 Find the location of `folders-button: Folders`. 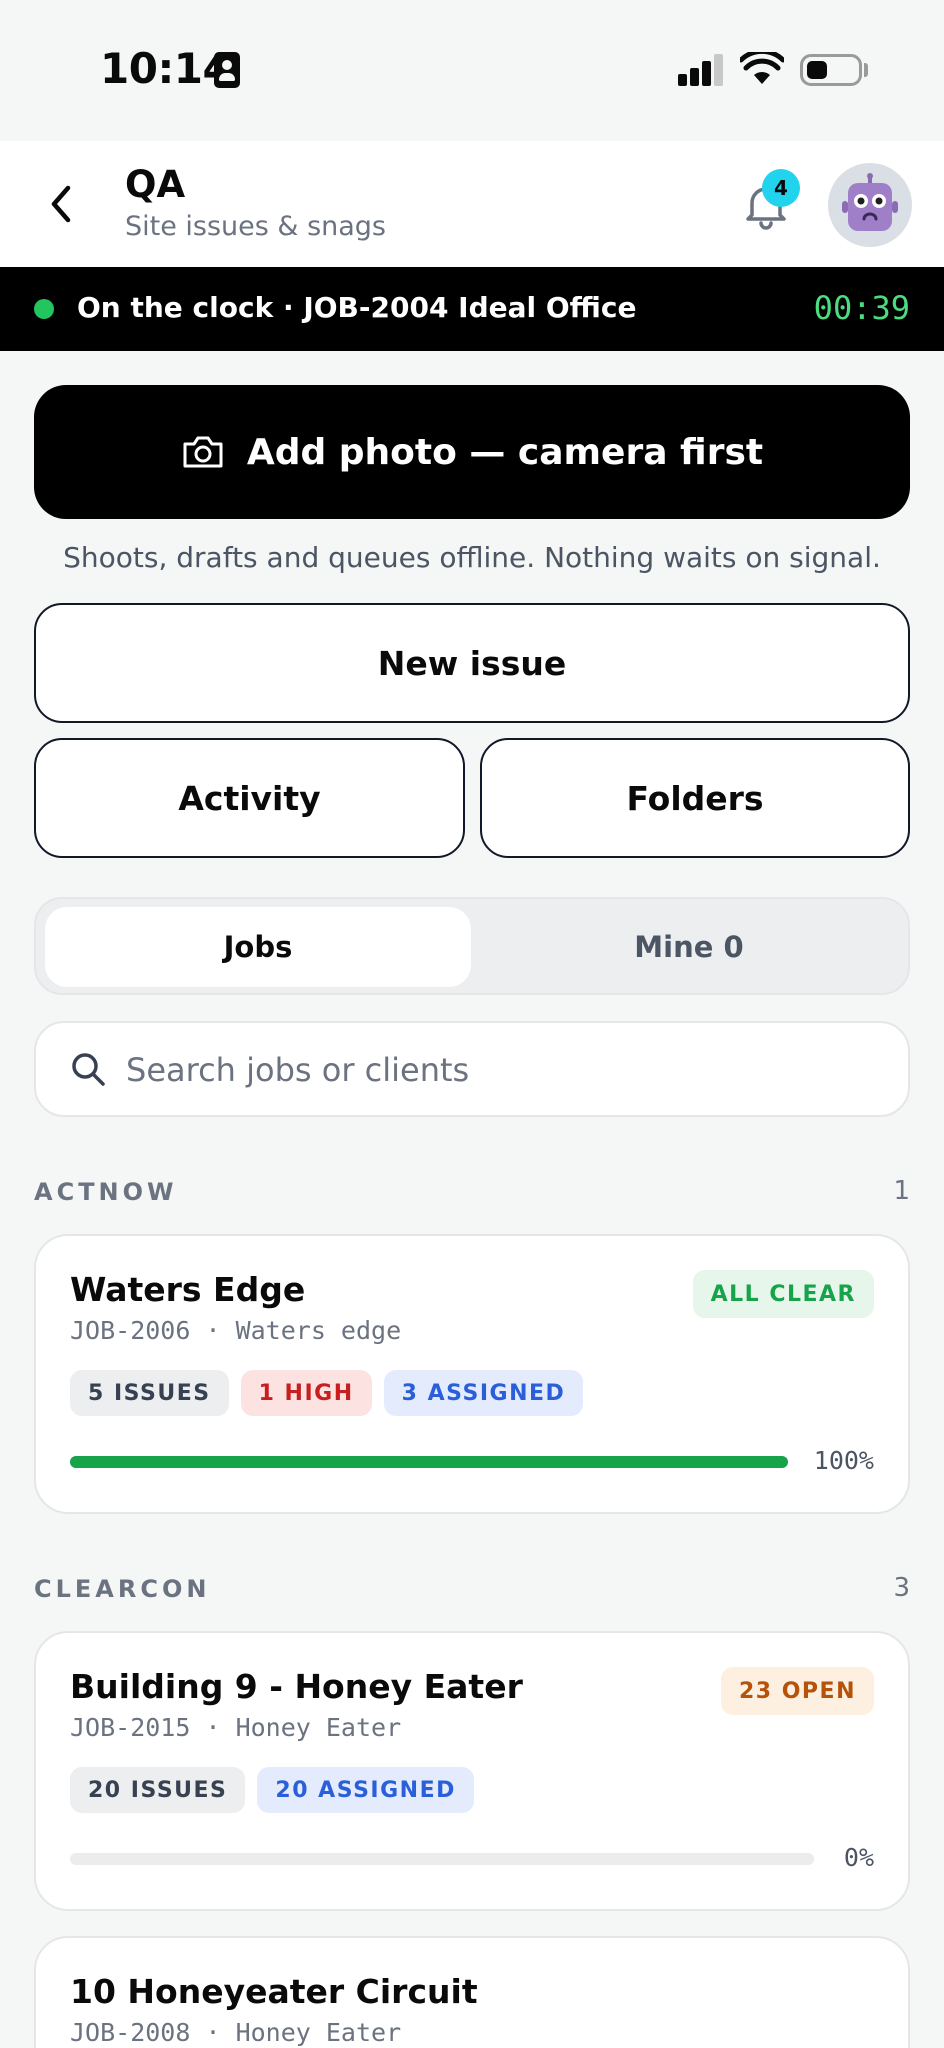

folders-button: Folders is located at coordinates (695, 798).